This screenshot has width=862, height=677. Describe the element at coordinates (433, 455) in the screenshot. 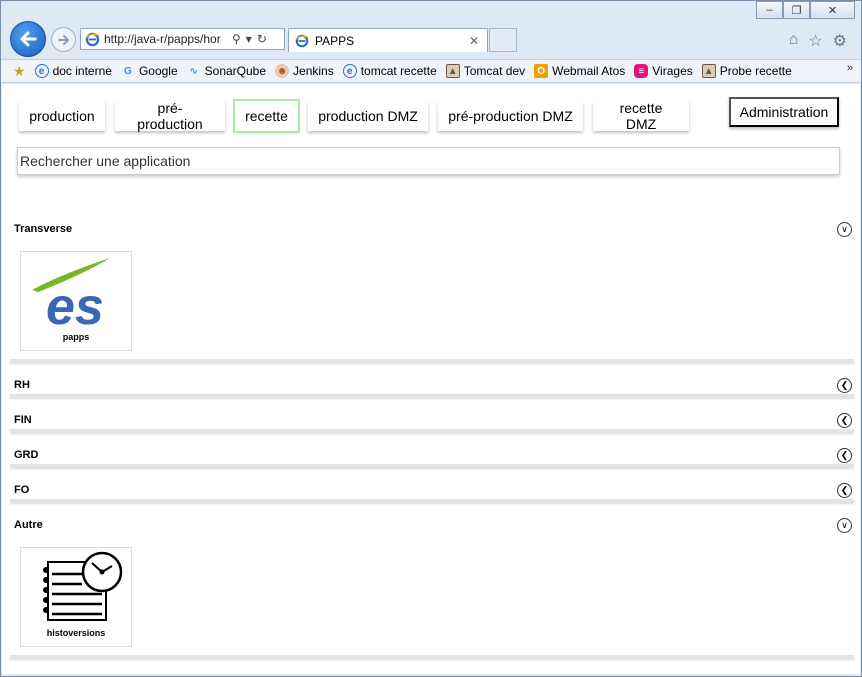

I see `section-header-grd: GRD ❮` at that location.